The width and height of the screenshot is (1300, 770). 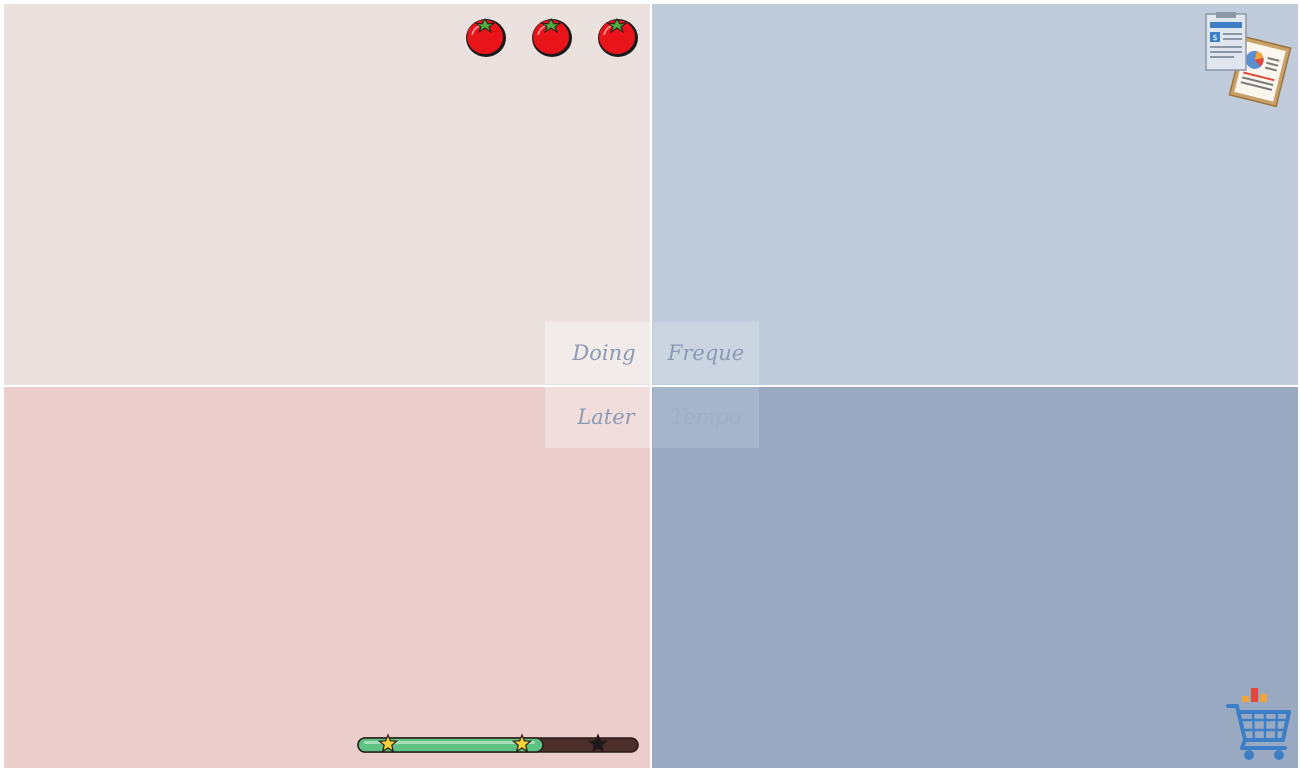 I want to click on tomato-counter, so click(x=553, y=37).